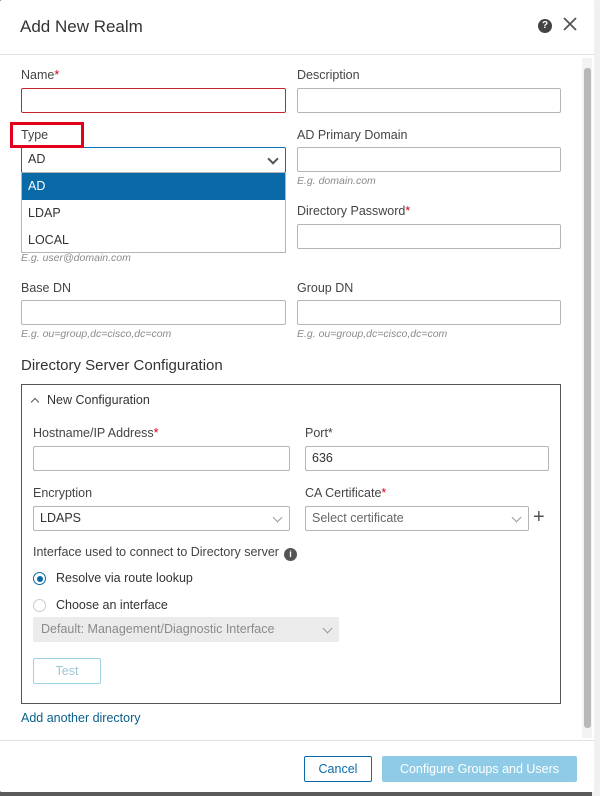 The width and height of the screenshot is (600, 796). What do you see at coordinates (37, 159) in the screenshot?
I see `type-select-value: AD` at bounding box center [37, 159].